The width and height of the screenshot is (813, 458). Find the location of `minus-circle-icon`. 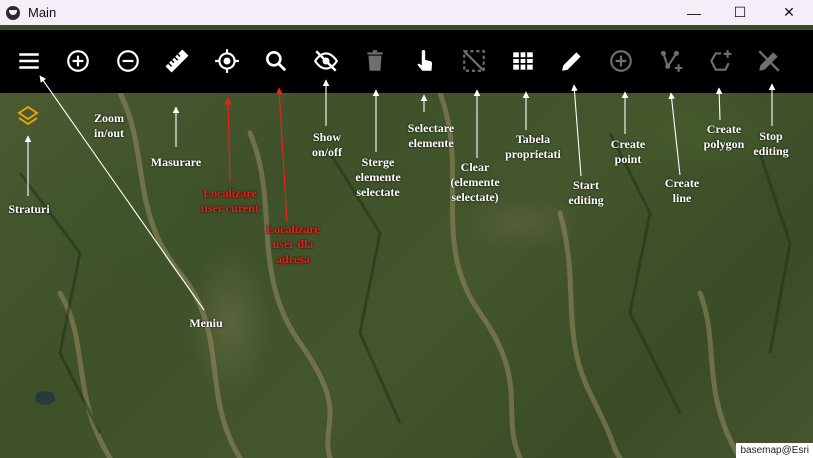

minus-circle-icon is located at coordinates (128, 61).